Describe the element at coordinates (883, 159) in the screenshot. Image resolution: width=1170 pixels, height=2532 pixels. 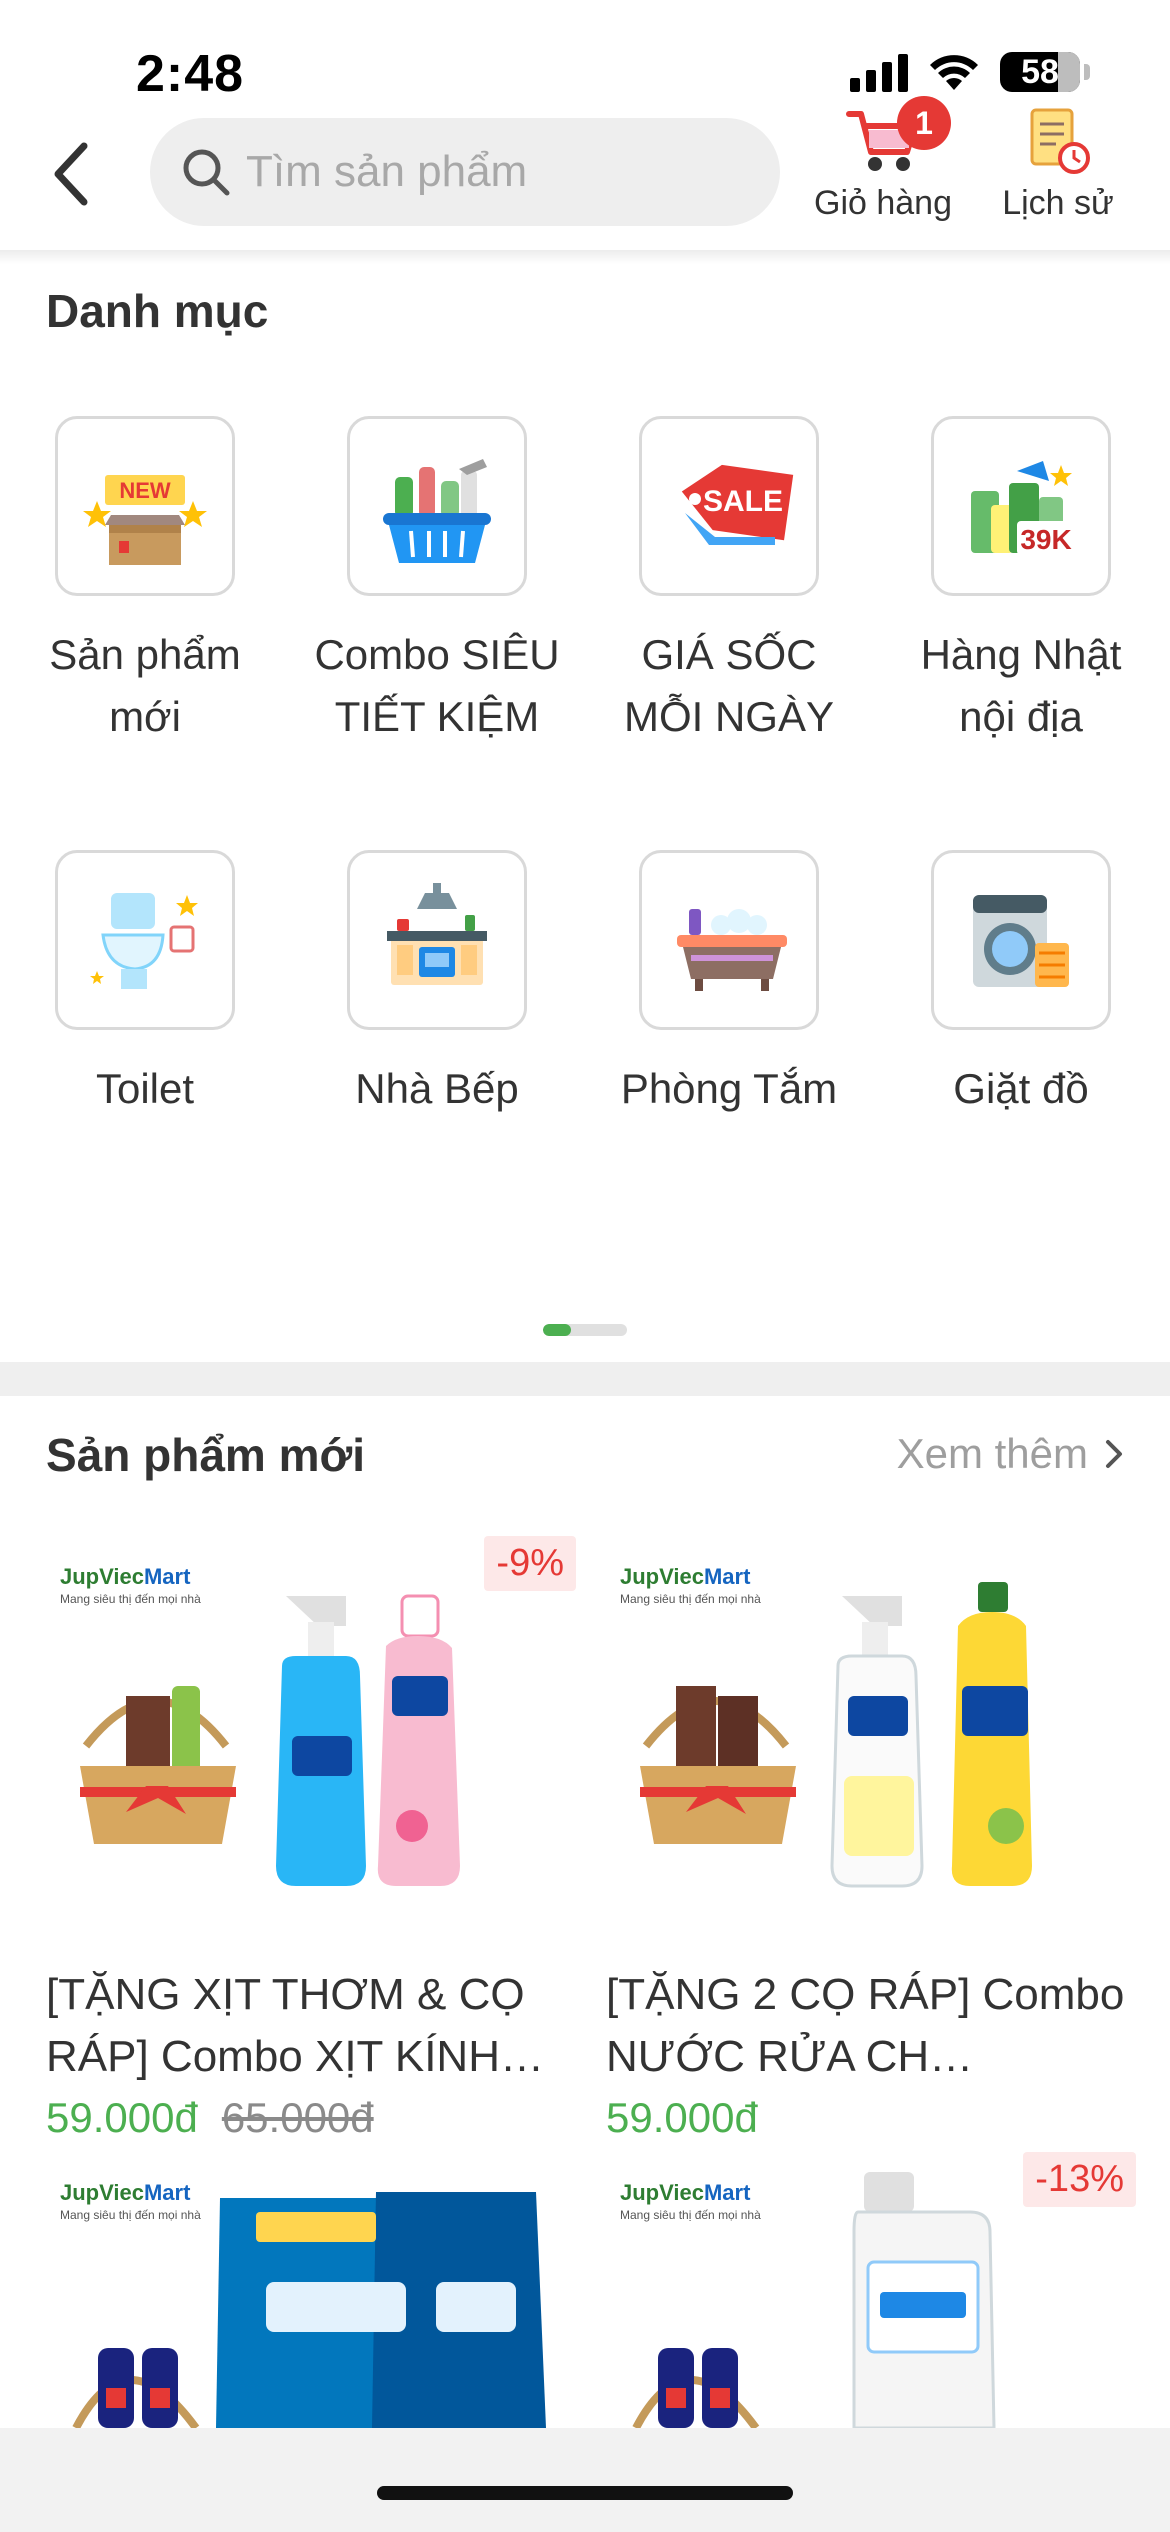
I see `cart-button: 1 Giỏ hàng` at that location.